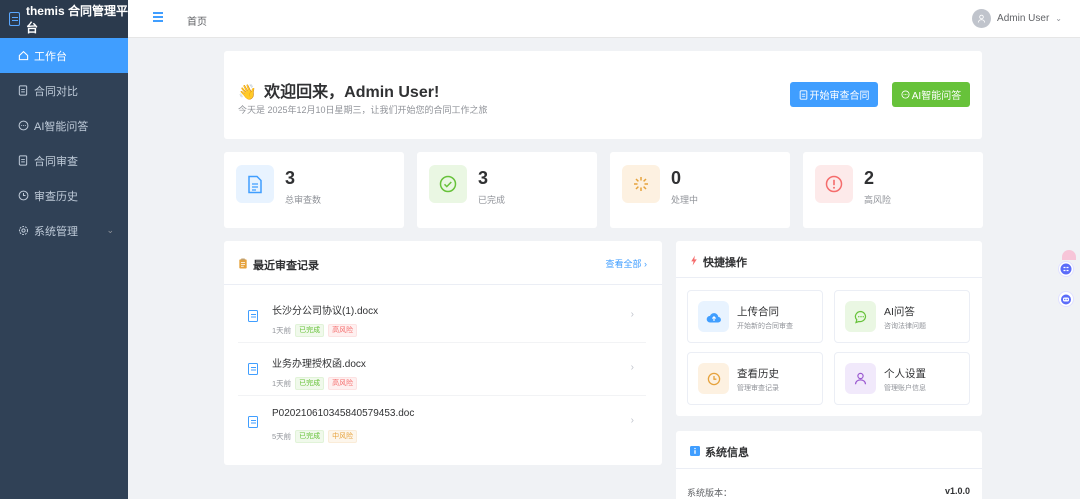 The height and width of the screenshot is (499, 1080). What do you see at coordinates (197, 20) in the screenshot?
I see `breadcrumb: 首页` at bounding box center [197, 20].